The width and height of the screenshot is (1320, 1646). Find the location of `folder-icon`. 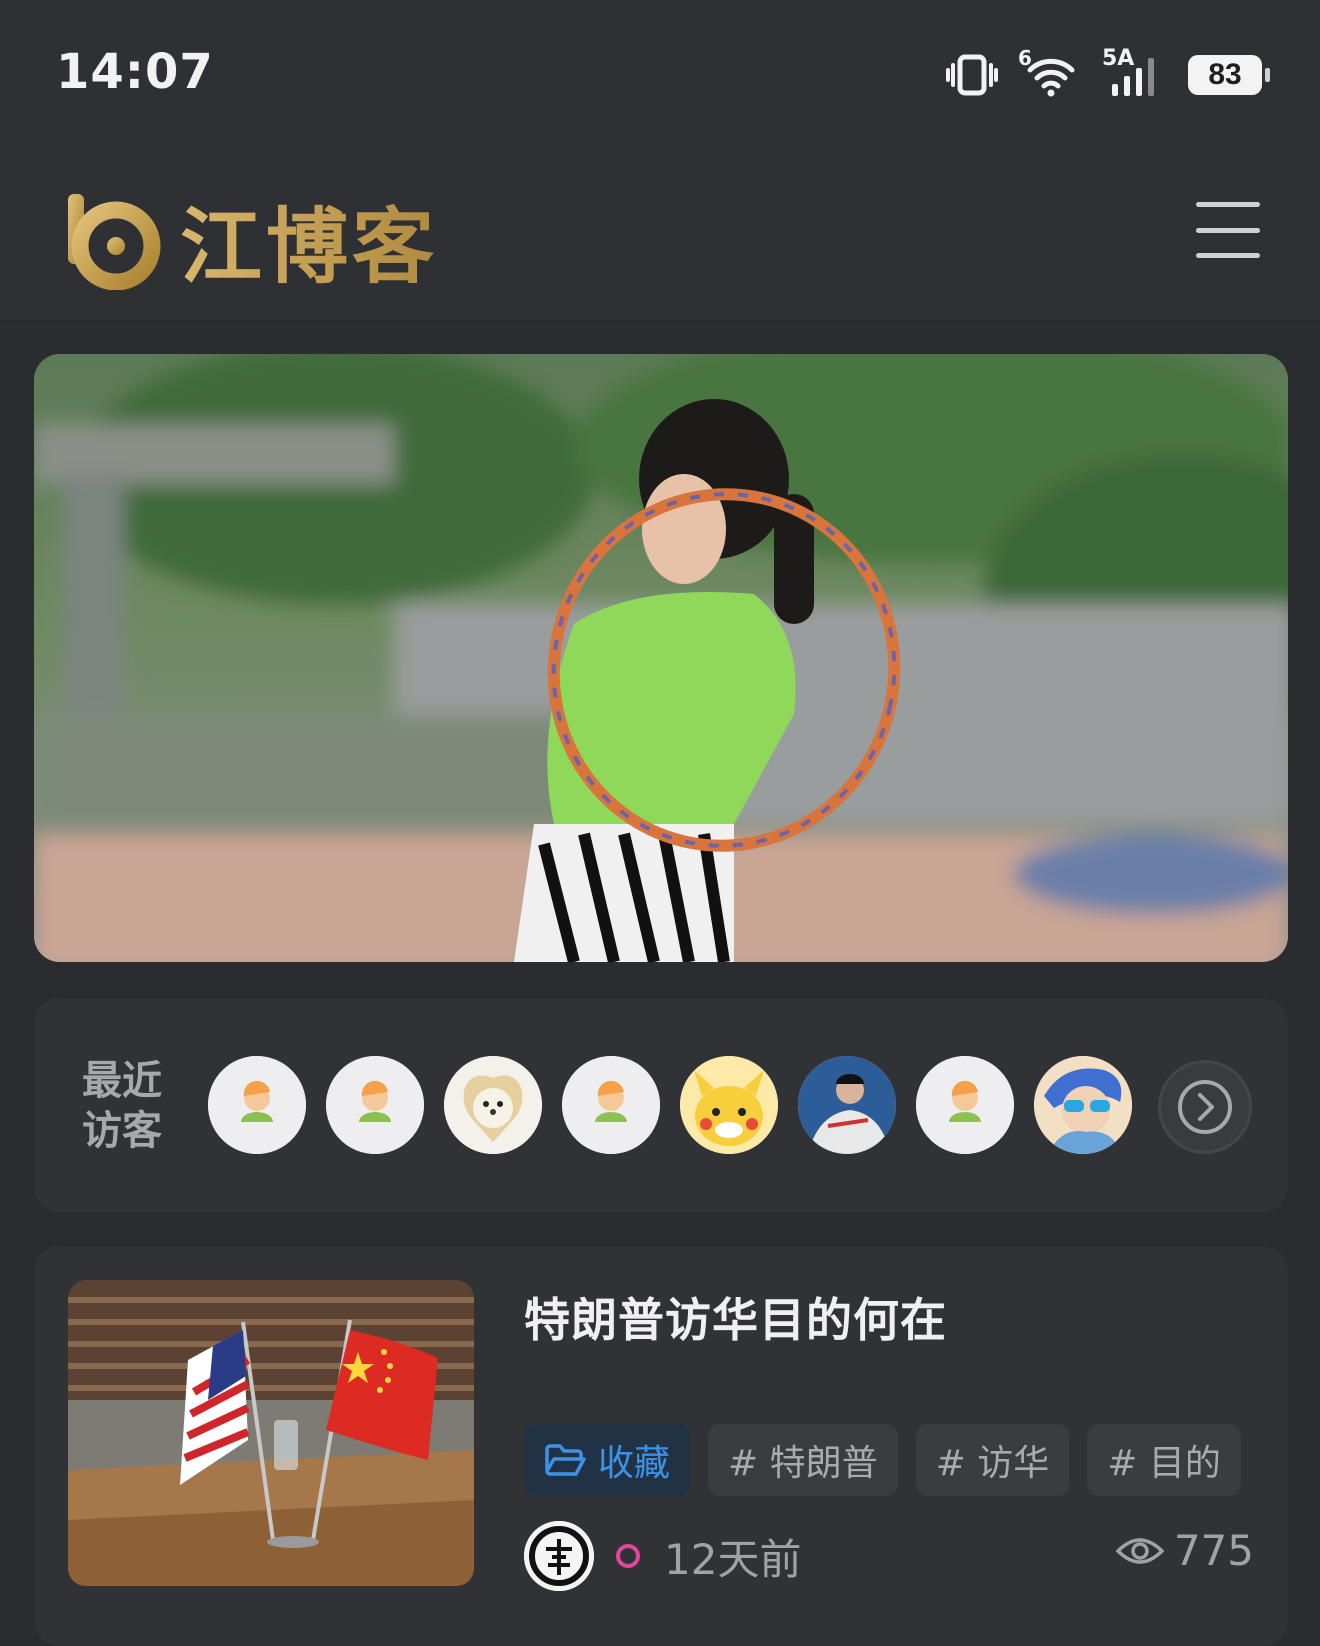

folder-icon is located at coordinates (565, 1460).